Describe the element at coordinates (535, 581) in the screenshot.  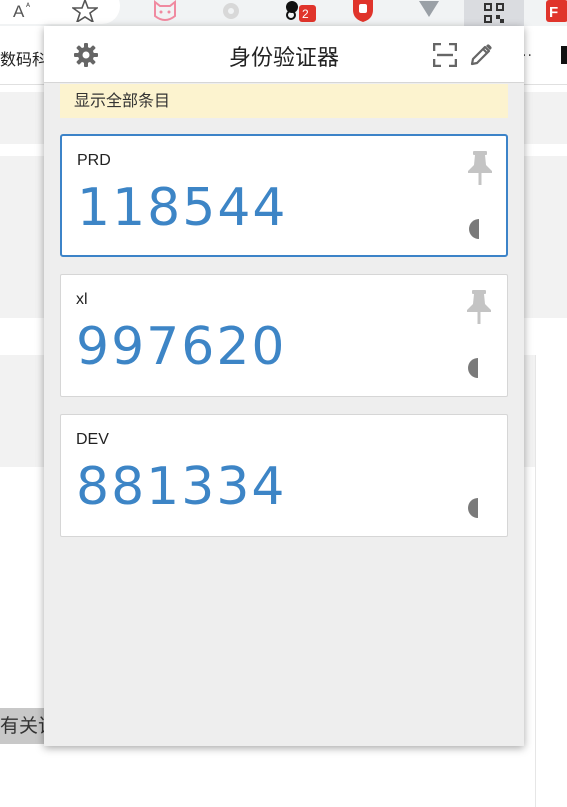
I see `page-divider` at that location.